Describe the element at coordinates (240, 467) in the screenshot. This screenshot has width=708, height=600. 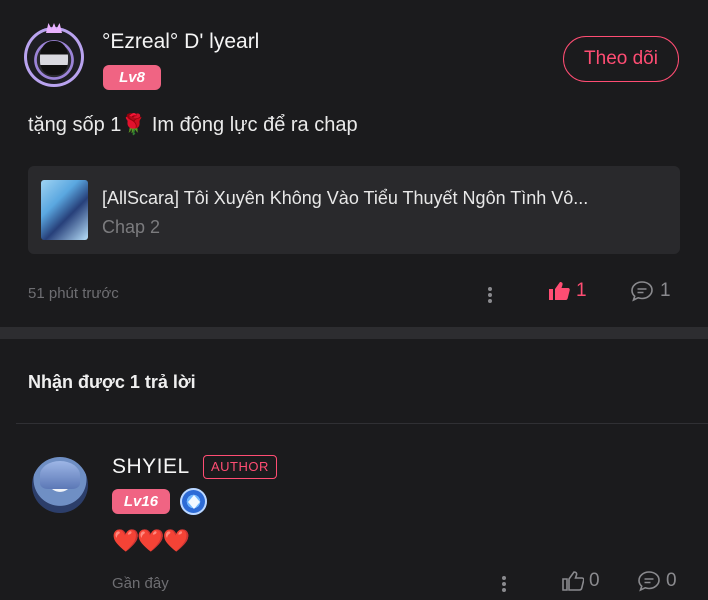
I see `author-badge: AUTHOR` at that location.